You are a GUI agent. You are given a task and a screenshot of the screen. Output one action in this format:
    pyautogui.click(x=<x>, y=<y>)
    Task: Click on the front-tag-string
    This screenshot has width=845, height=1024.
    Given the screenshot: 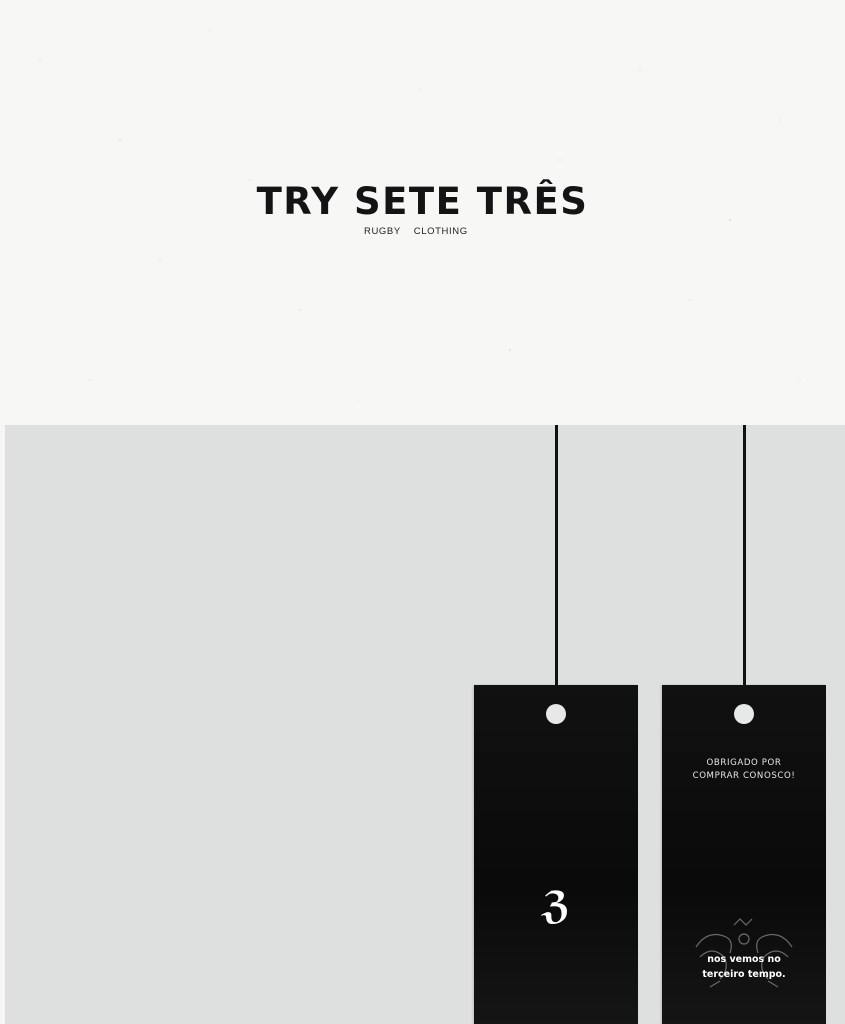 What is the action you would take?
    pyautogui.click(x=556, y=567)
    